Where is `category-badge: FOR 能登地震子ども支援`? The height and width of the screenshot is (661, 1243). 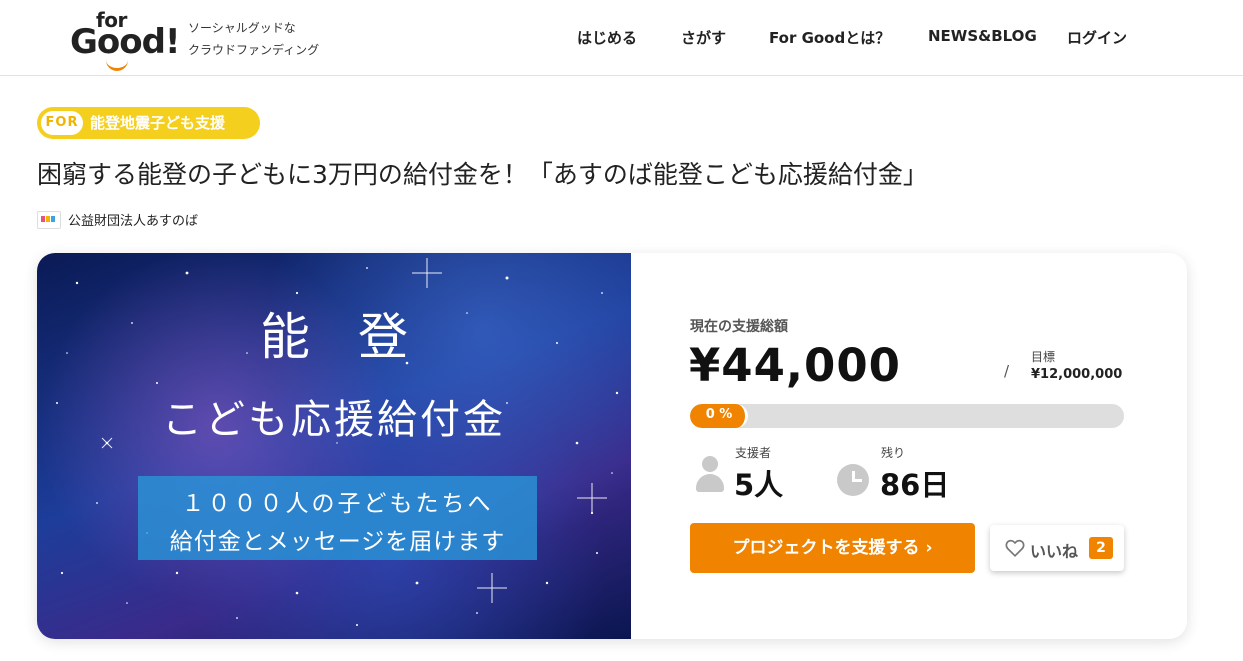
category-badge: FOR 能登地震子ども支援 is located at coordinates (148, 123).